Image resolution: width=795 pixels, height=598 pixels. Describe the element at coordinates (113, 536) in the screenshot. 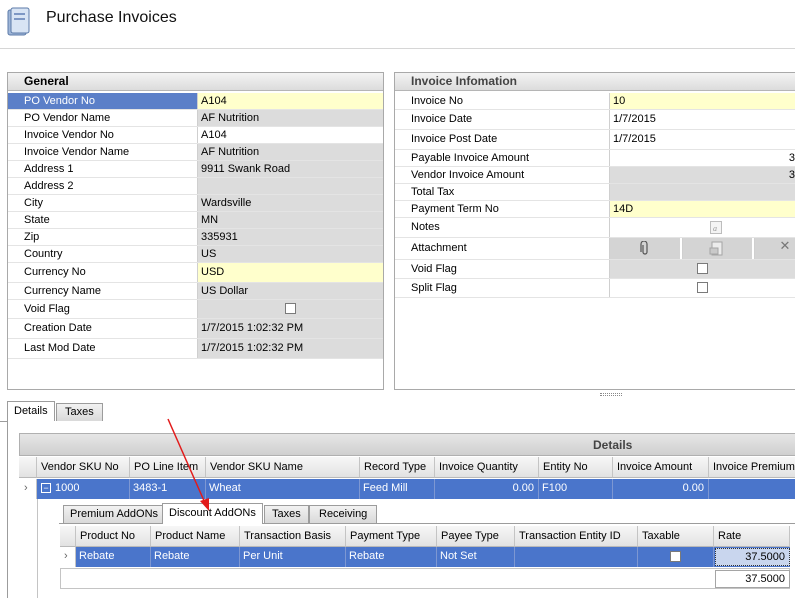

I see `col-product-no: Product No` at that location.